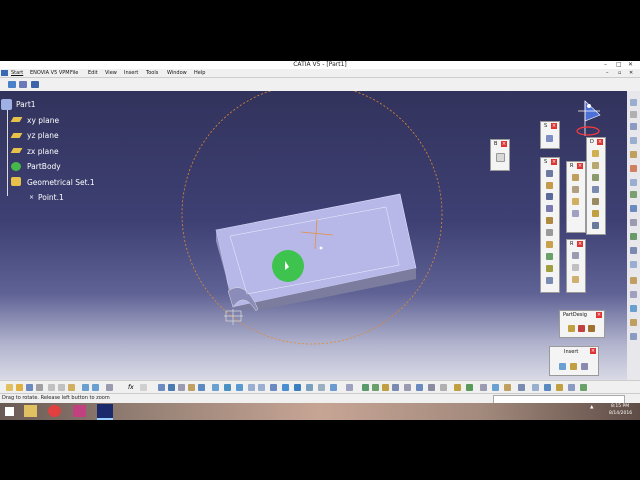 The height and width of the screenshot is (480, 640). Describe the element at coordinates (109, 387) in the screenshot. I see `whats-this-icon` at that location.